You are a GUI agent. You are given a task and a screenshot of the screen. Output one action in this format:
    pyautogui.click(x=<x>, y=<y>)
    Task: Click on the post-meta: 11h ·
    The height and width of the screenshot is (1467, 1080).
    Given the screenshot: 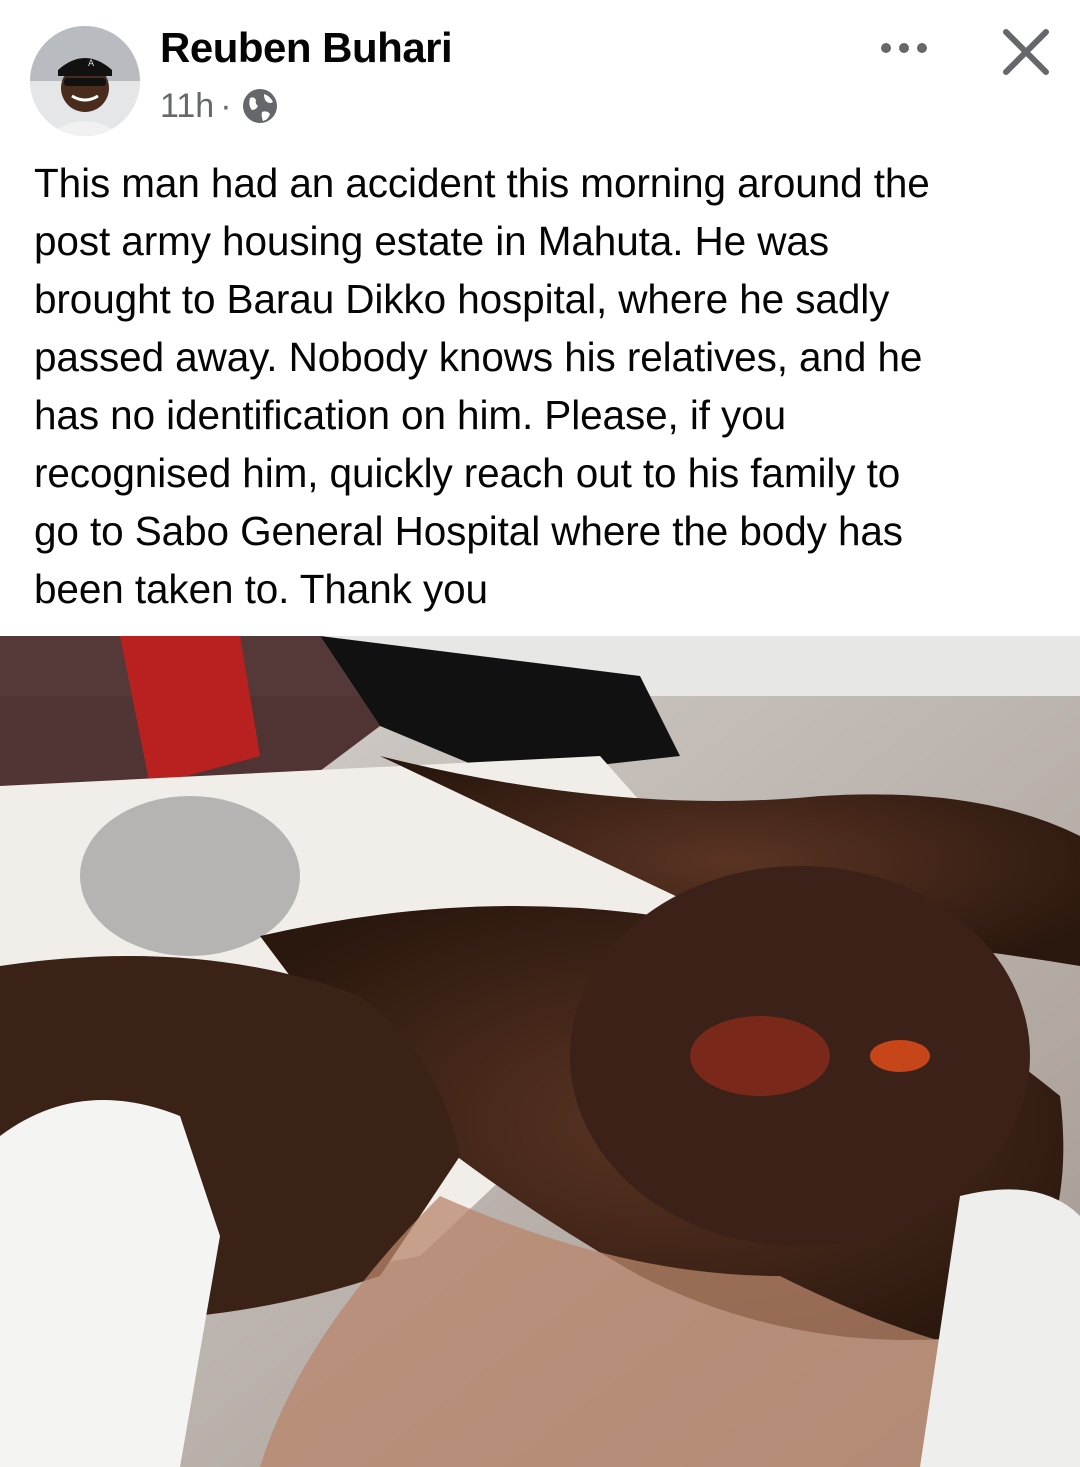 What is the action you would take?
    pyautogui.click(x=220, y=106)
    